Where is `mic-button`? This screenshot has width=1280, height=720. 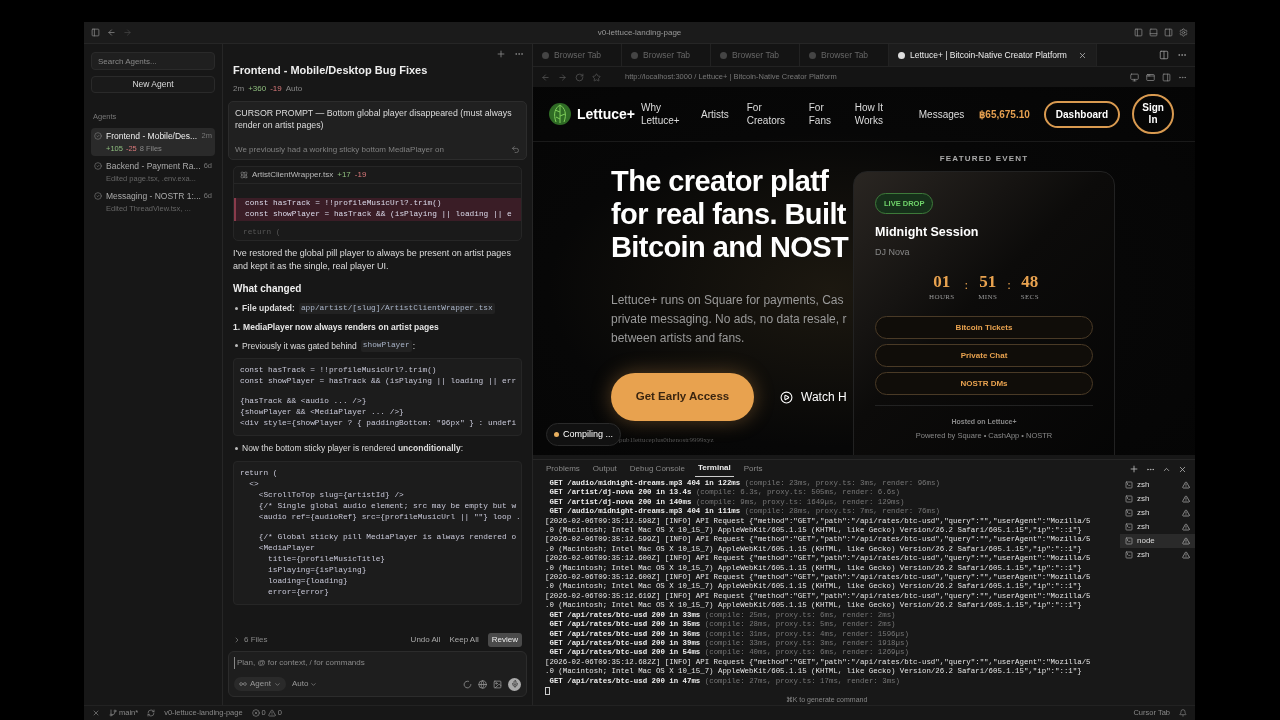 mic-button is located at coordinates (514, 684).